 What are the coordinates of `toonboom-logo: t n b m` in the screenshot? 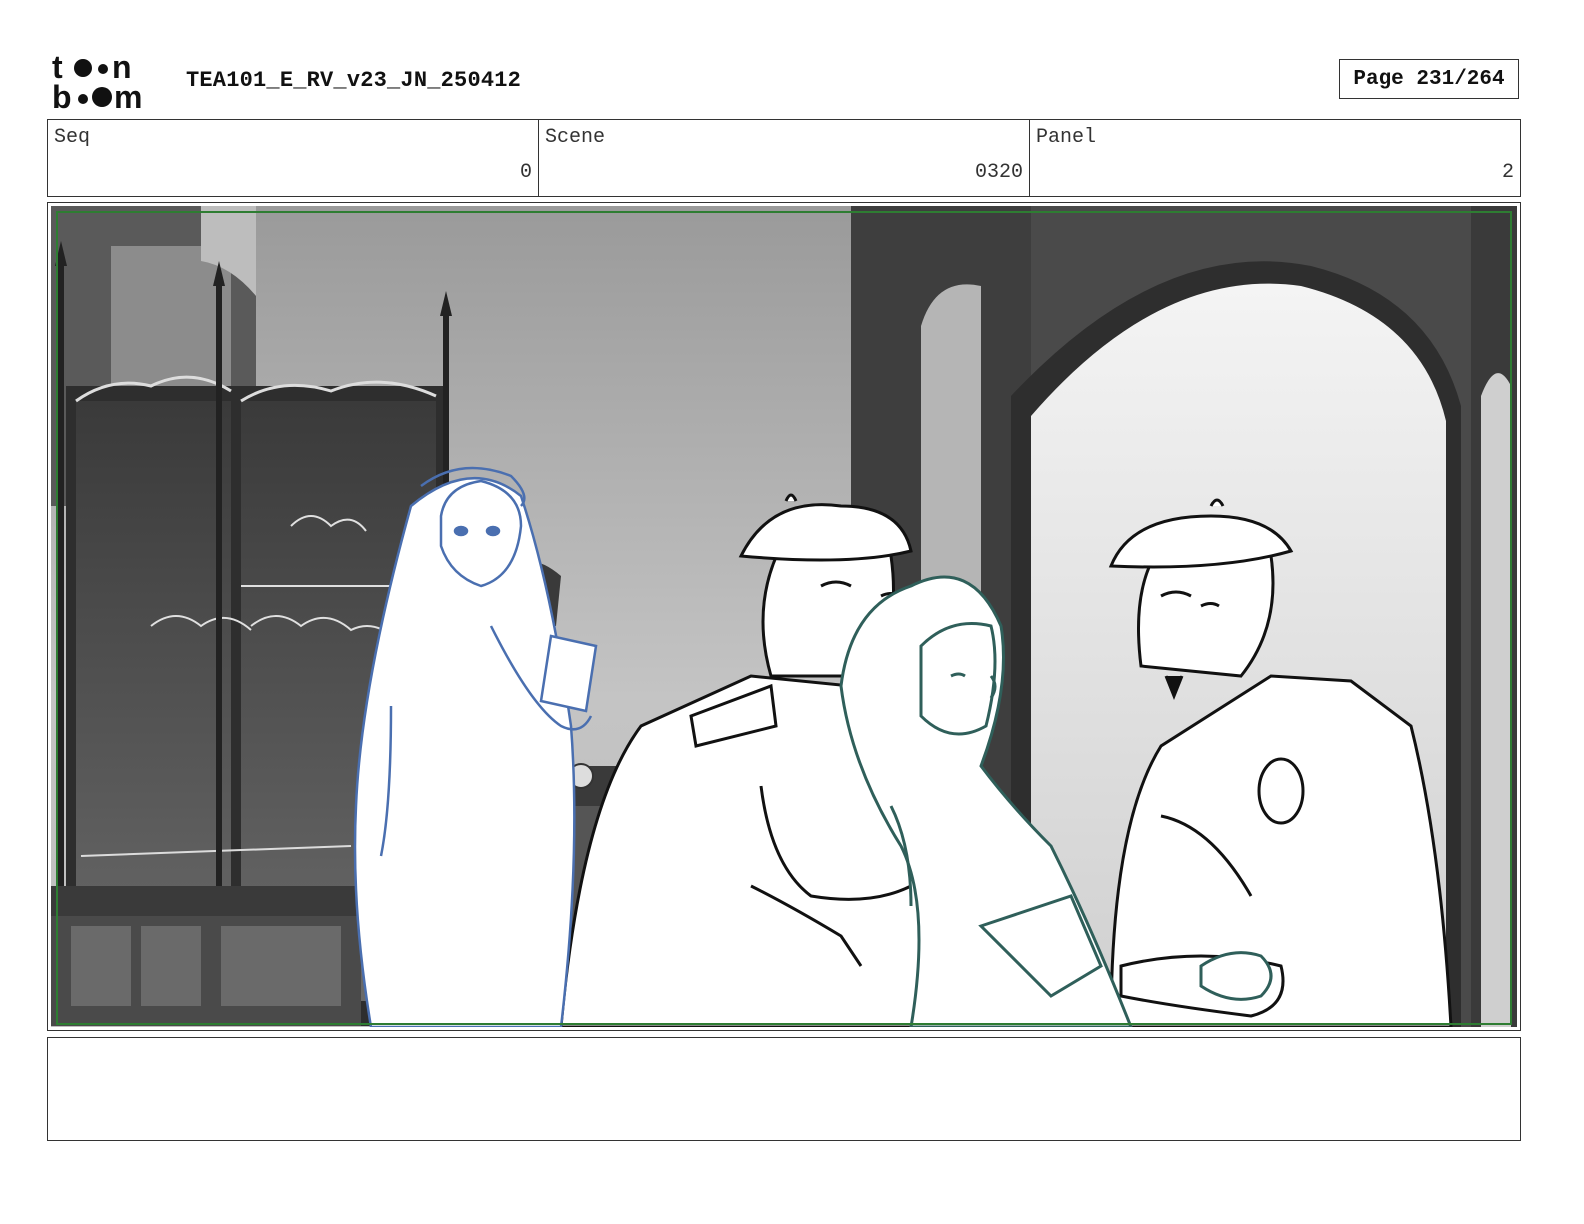 It's located at (97, 81).